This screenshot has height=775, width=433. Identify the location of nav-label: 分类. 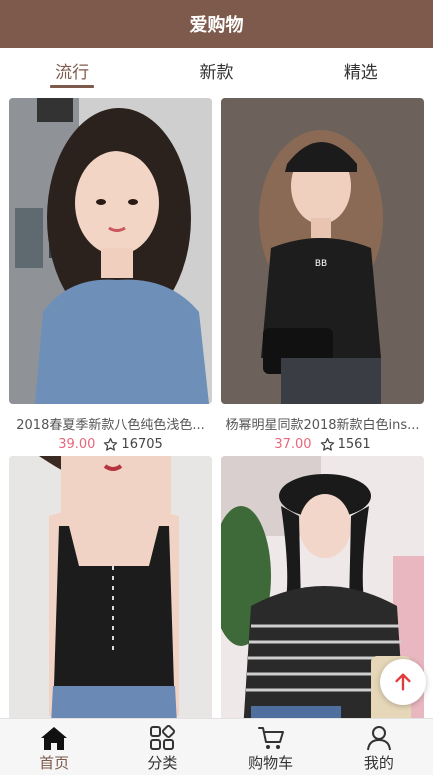
(162, 763).